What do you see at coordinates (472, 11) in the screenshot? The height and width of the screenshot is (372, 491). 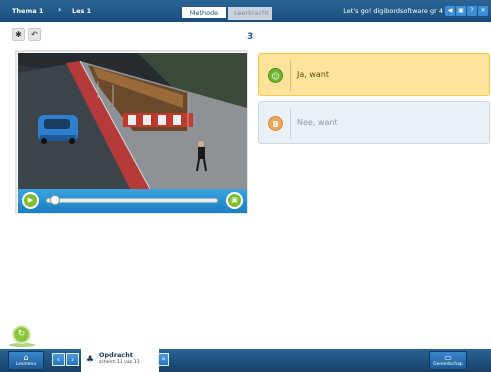 I see `info-icon: ?` at bounding box center [472, 11].